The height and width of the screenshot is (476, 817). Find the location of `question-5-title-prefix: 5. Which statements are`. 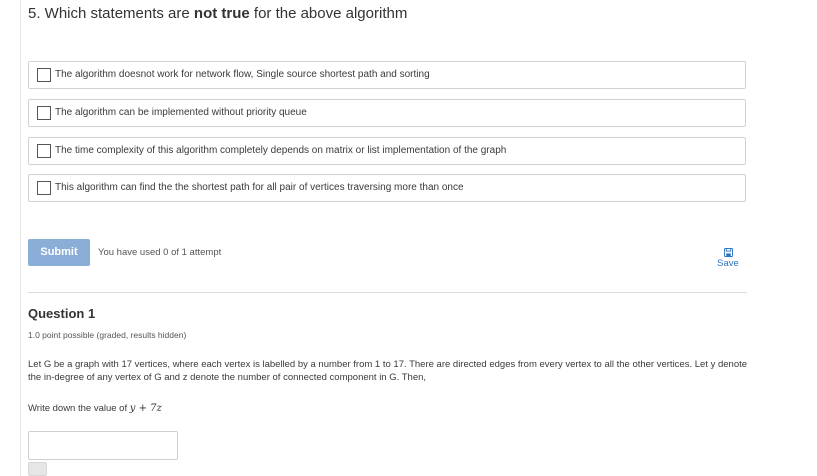

question-5-title-prefix: 5. Which statements are is located at coordinates (111, 13).